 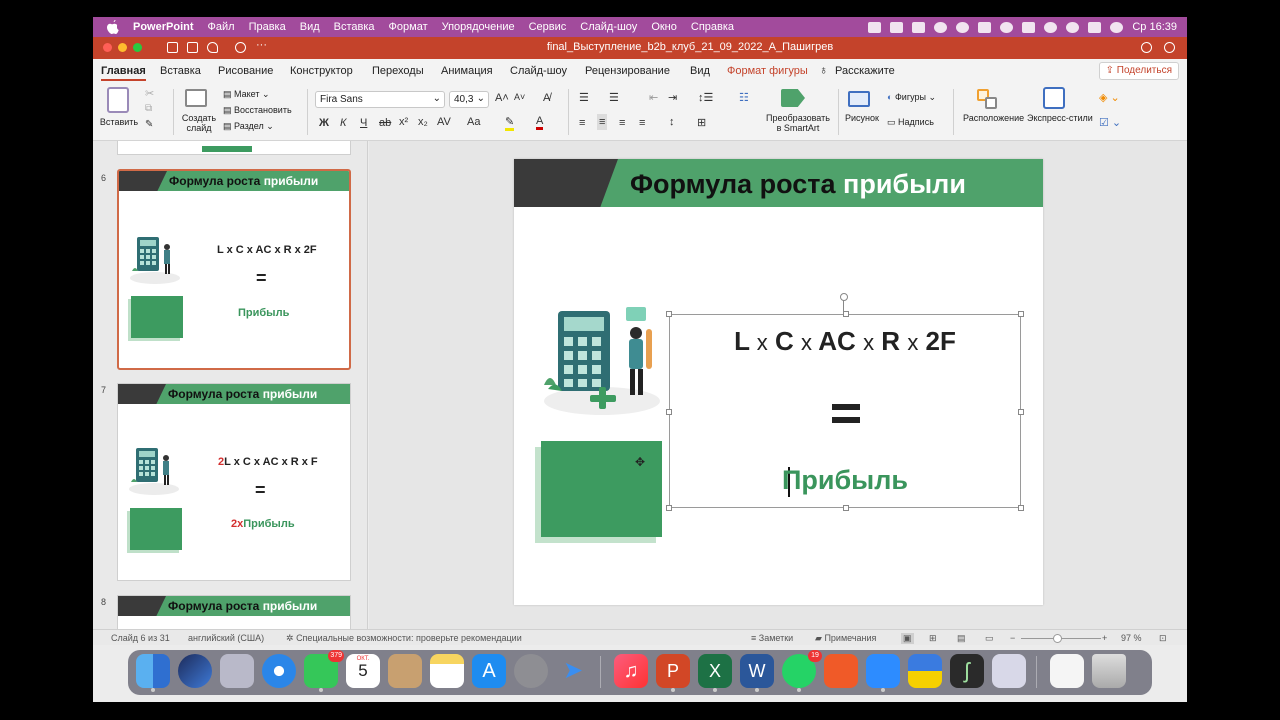 I want to click on line-spacing-icon: ↕☰, so click(x=705, y=97).